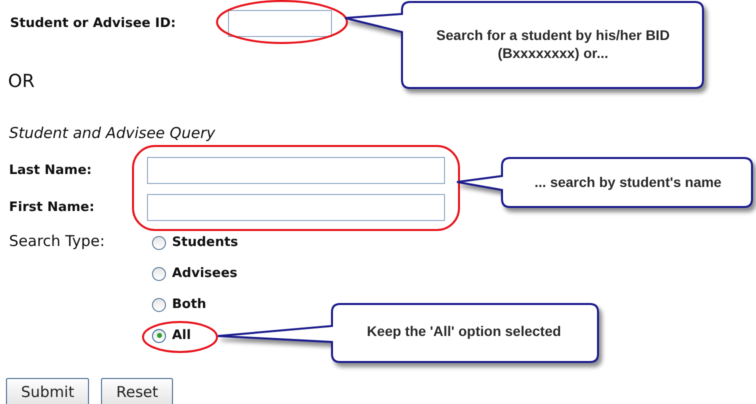  I want to click on callout-text: Keep the 'All' option selected, so click(464, 331).